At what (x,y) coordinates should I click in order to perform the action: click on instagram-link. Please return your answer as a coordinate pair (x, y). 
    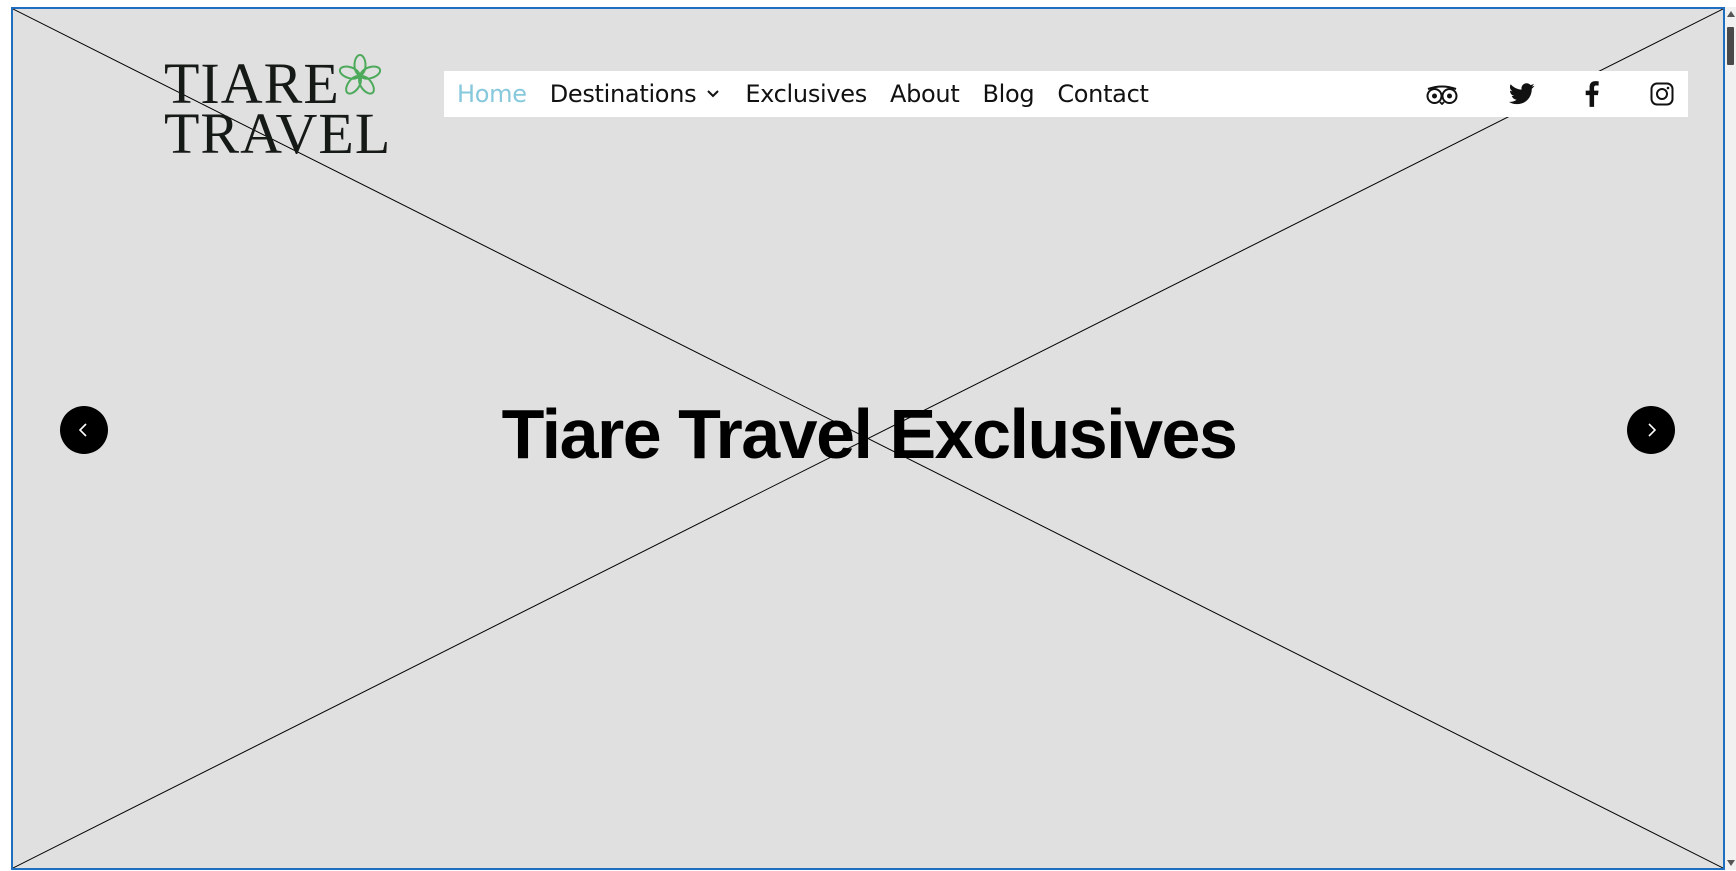
    Looking at the image, I should click on (1662, 94).